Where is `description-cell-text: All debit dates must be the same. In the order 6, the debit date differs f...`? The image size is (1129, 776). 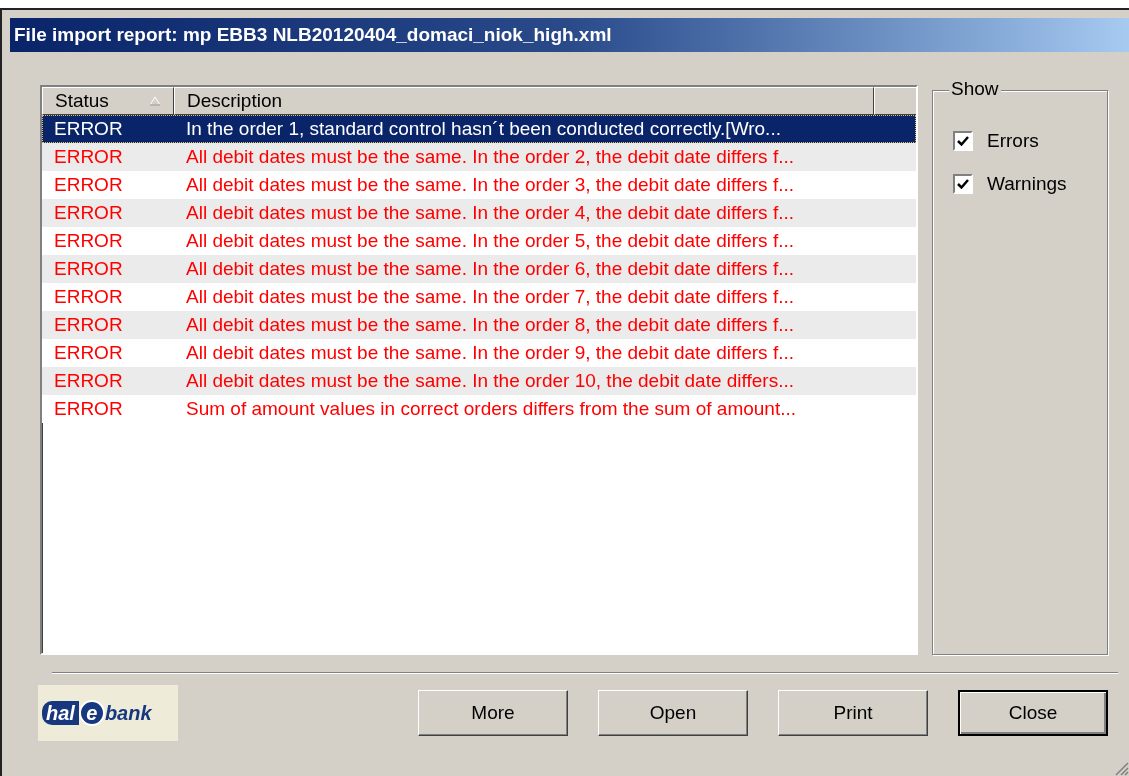
description-cell-text: All debit dates must be the same. In the order 6, the debit date differs f... is located at coordinates (489, 268).